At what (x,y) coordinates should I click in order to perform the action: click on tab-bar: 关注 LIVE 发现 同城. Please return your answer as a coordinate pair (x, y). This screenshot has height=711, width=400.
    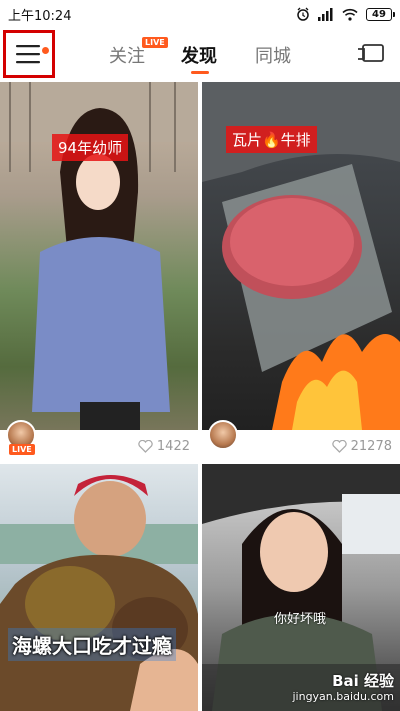
    Looking at the image, I should click on (200, 54).